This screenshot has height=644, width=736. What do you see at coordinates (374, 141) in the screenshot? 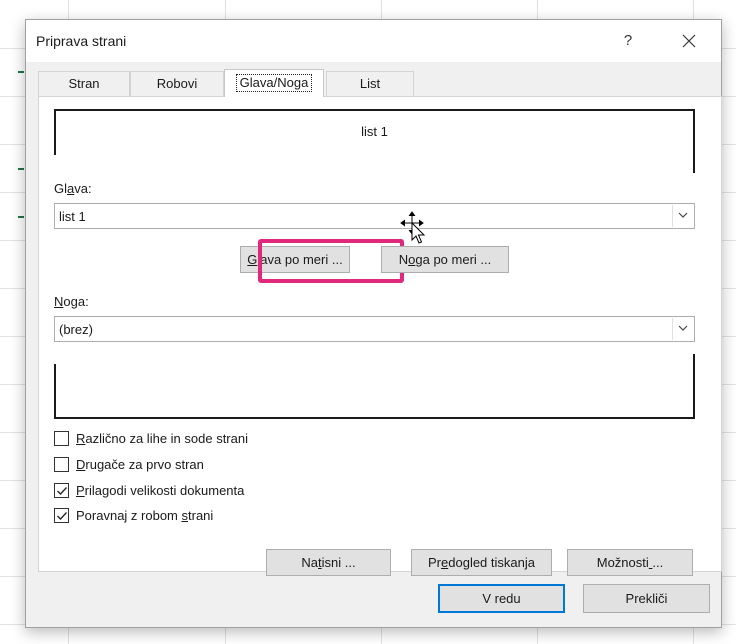
I see `header-preview: list 1` at bounding box center [374, 141].